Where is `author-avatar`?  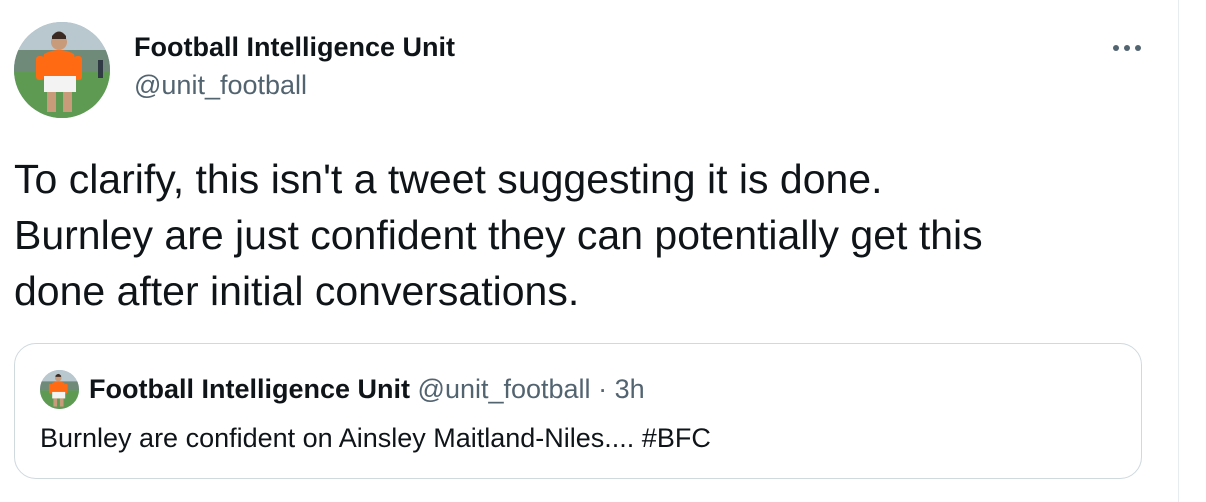
author-avatar is located at coordinates (62, 70).